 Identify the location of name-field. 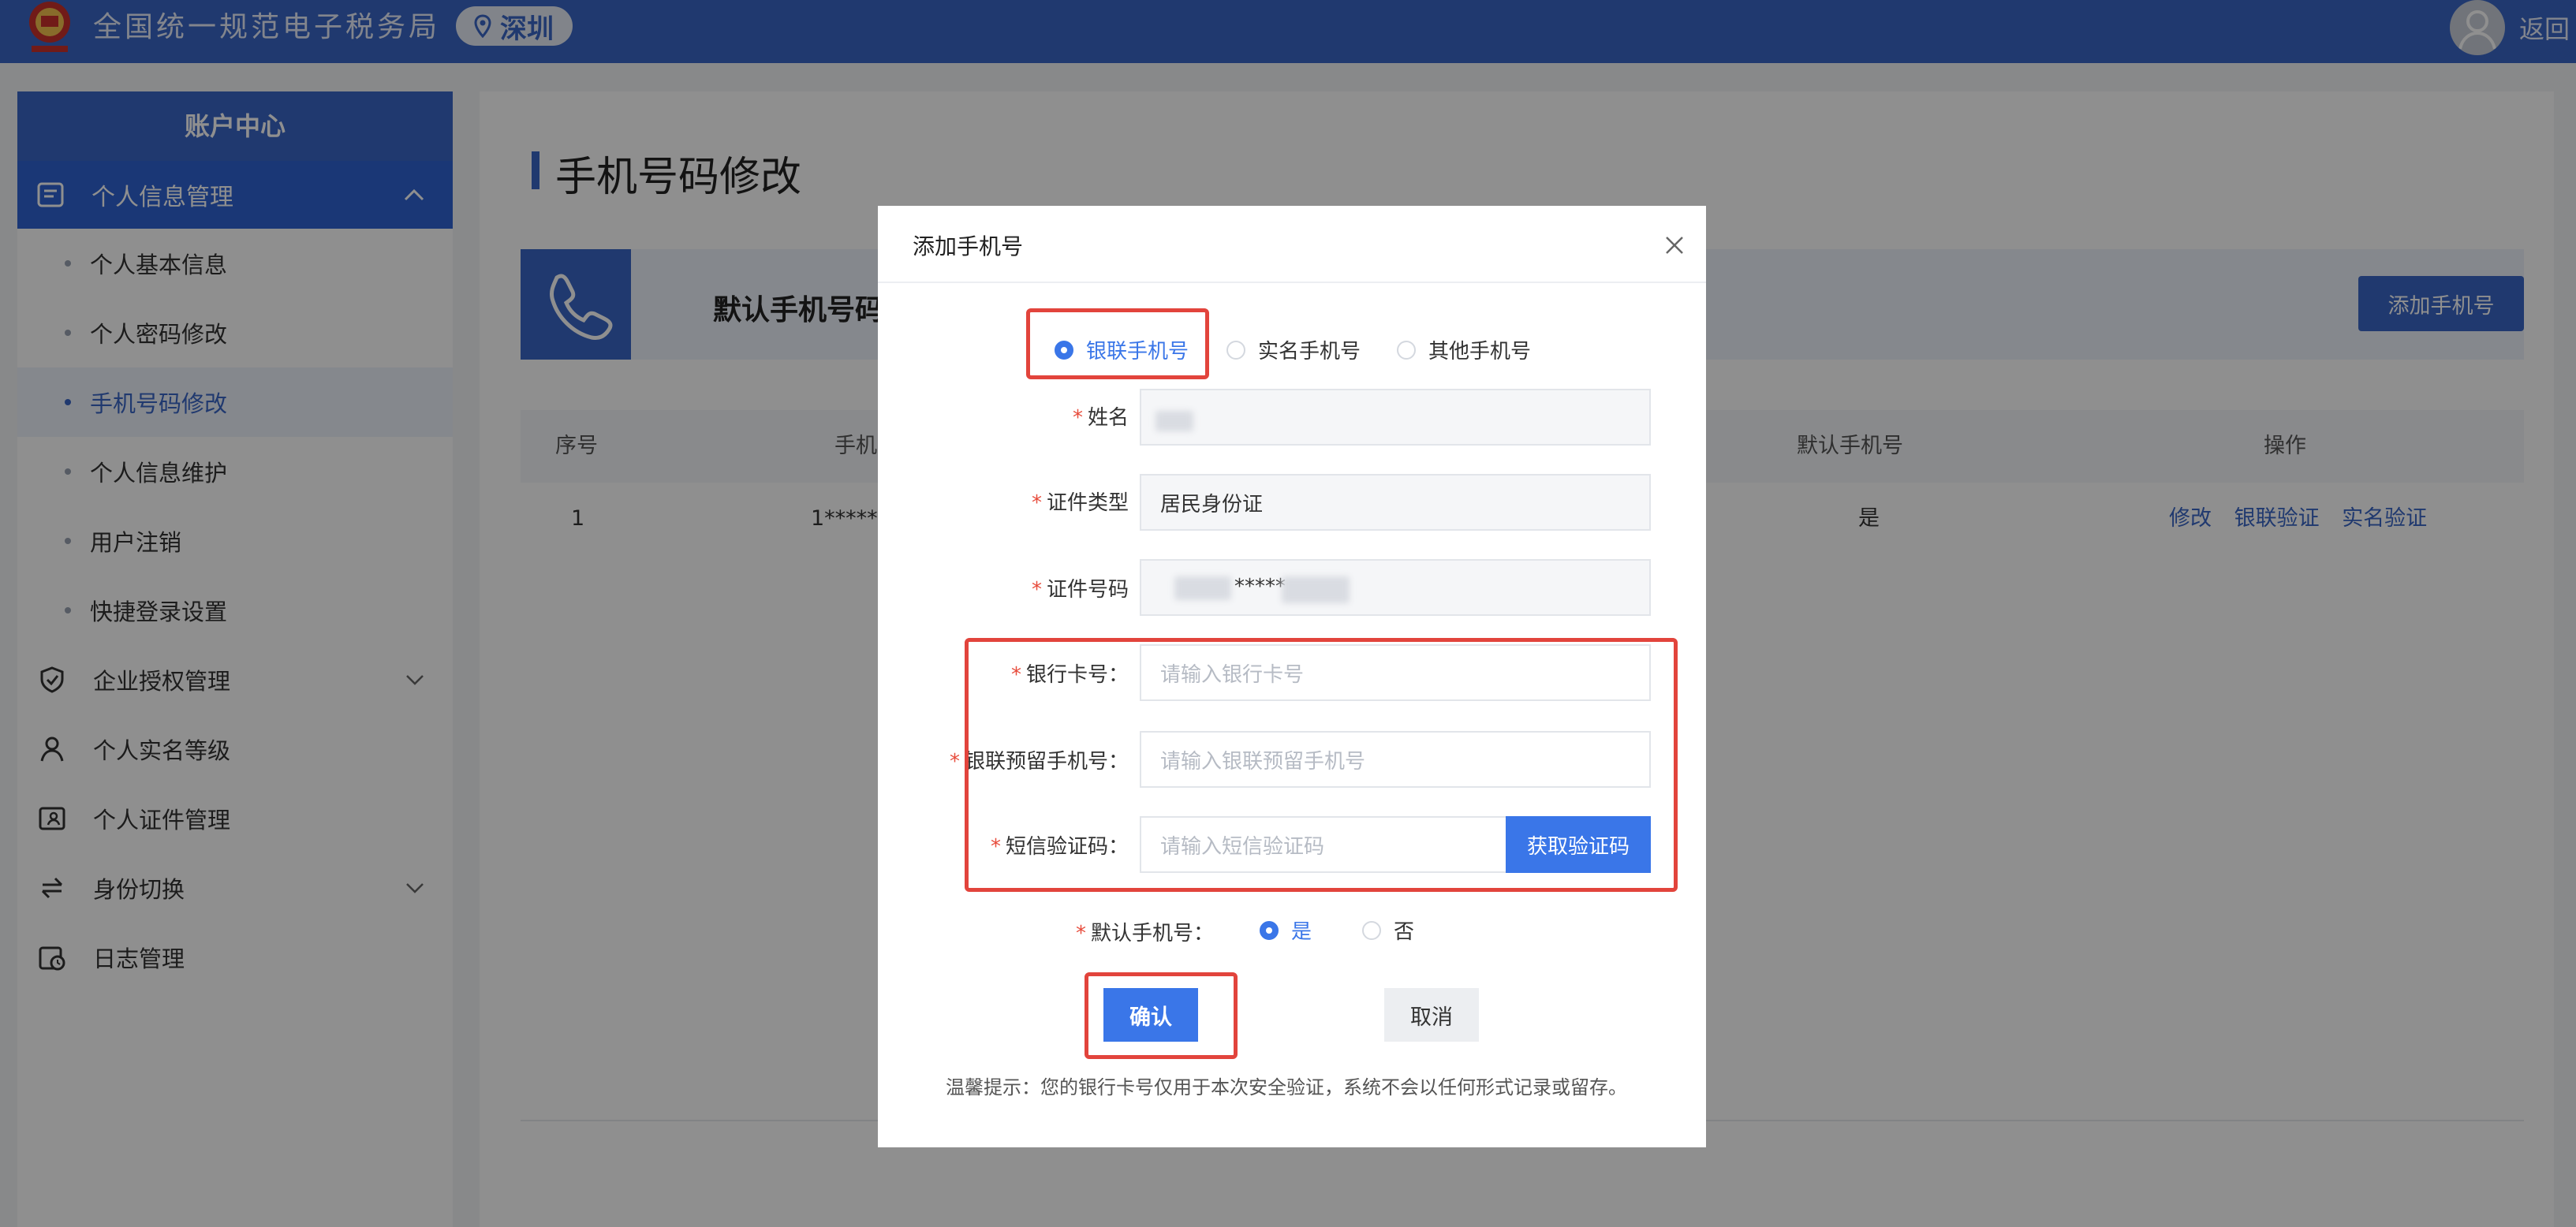
(1395, 417).